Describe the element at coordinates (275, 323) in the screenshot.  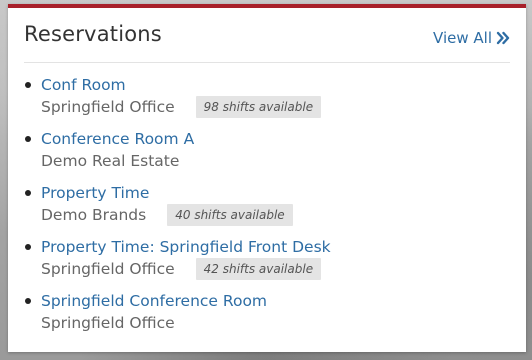
I see `reservation-details: Springfield Office` at that location.